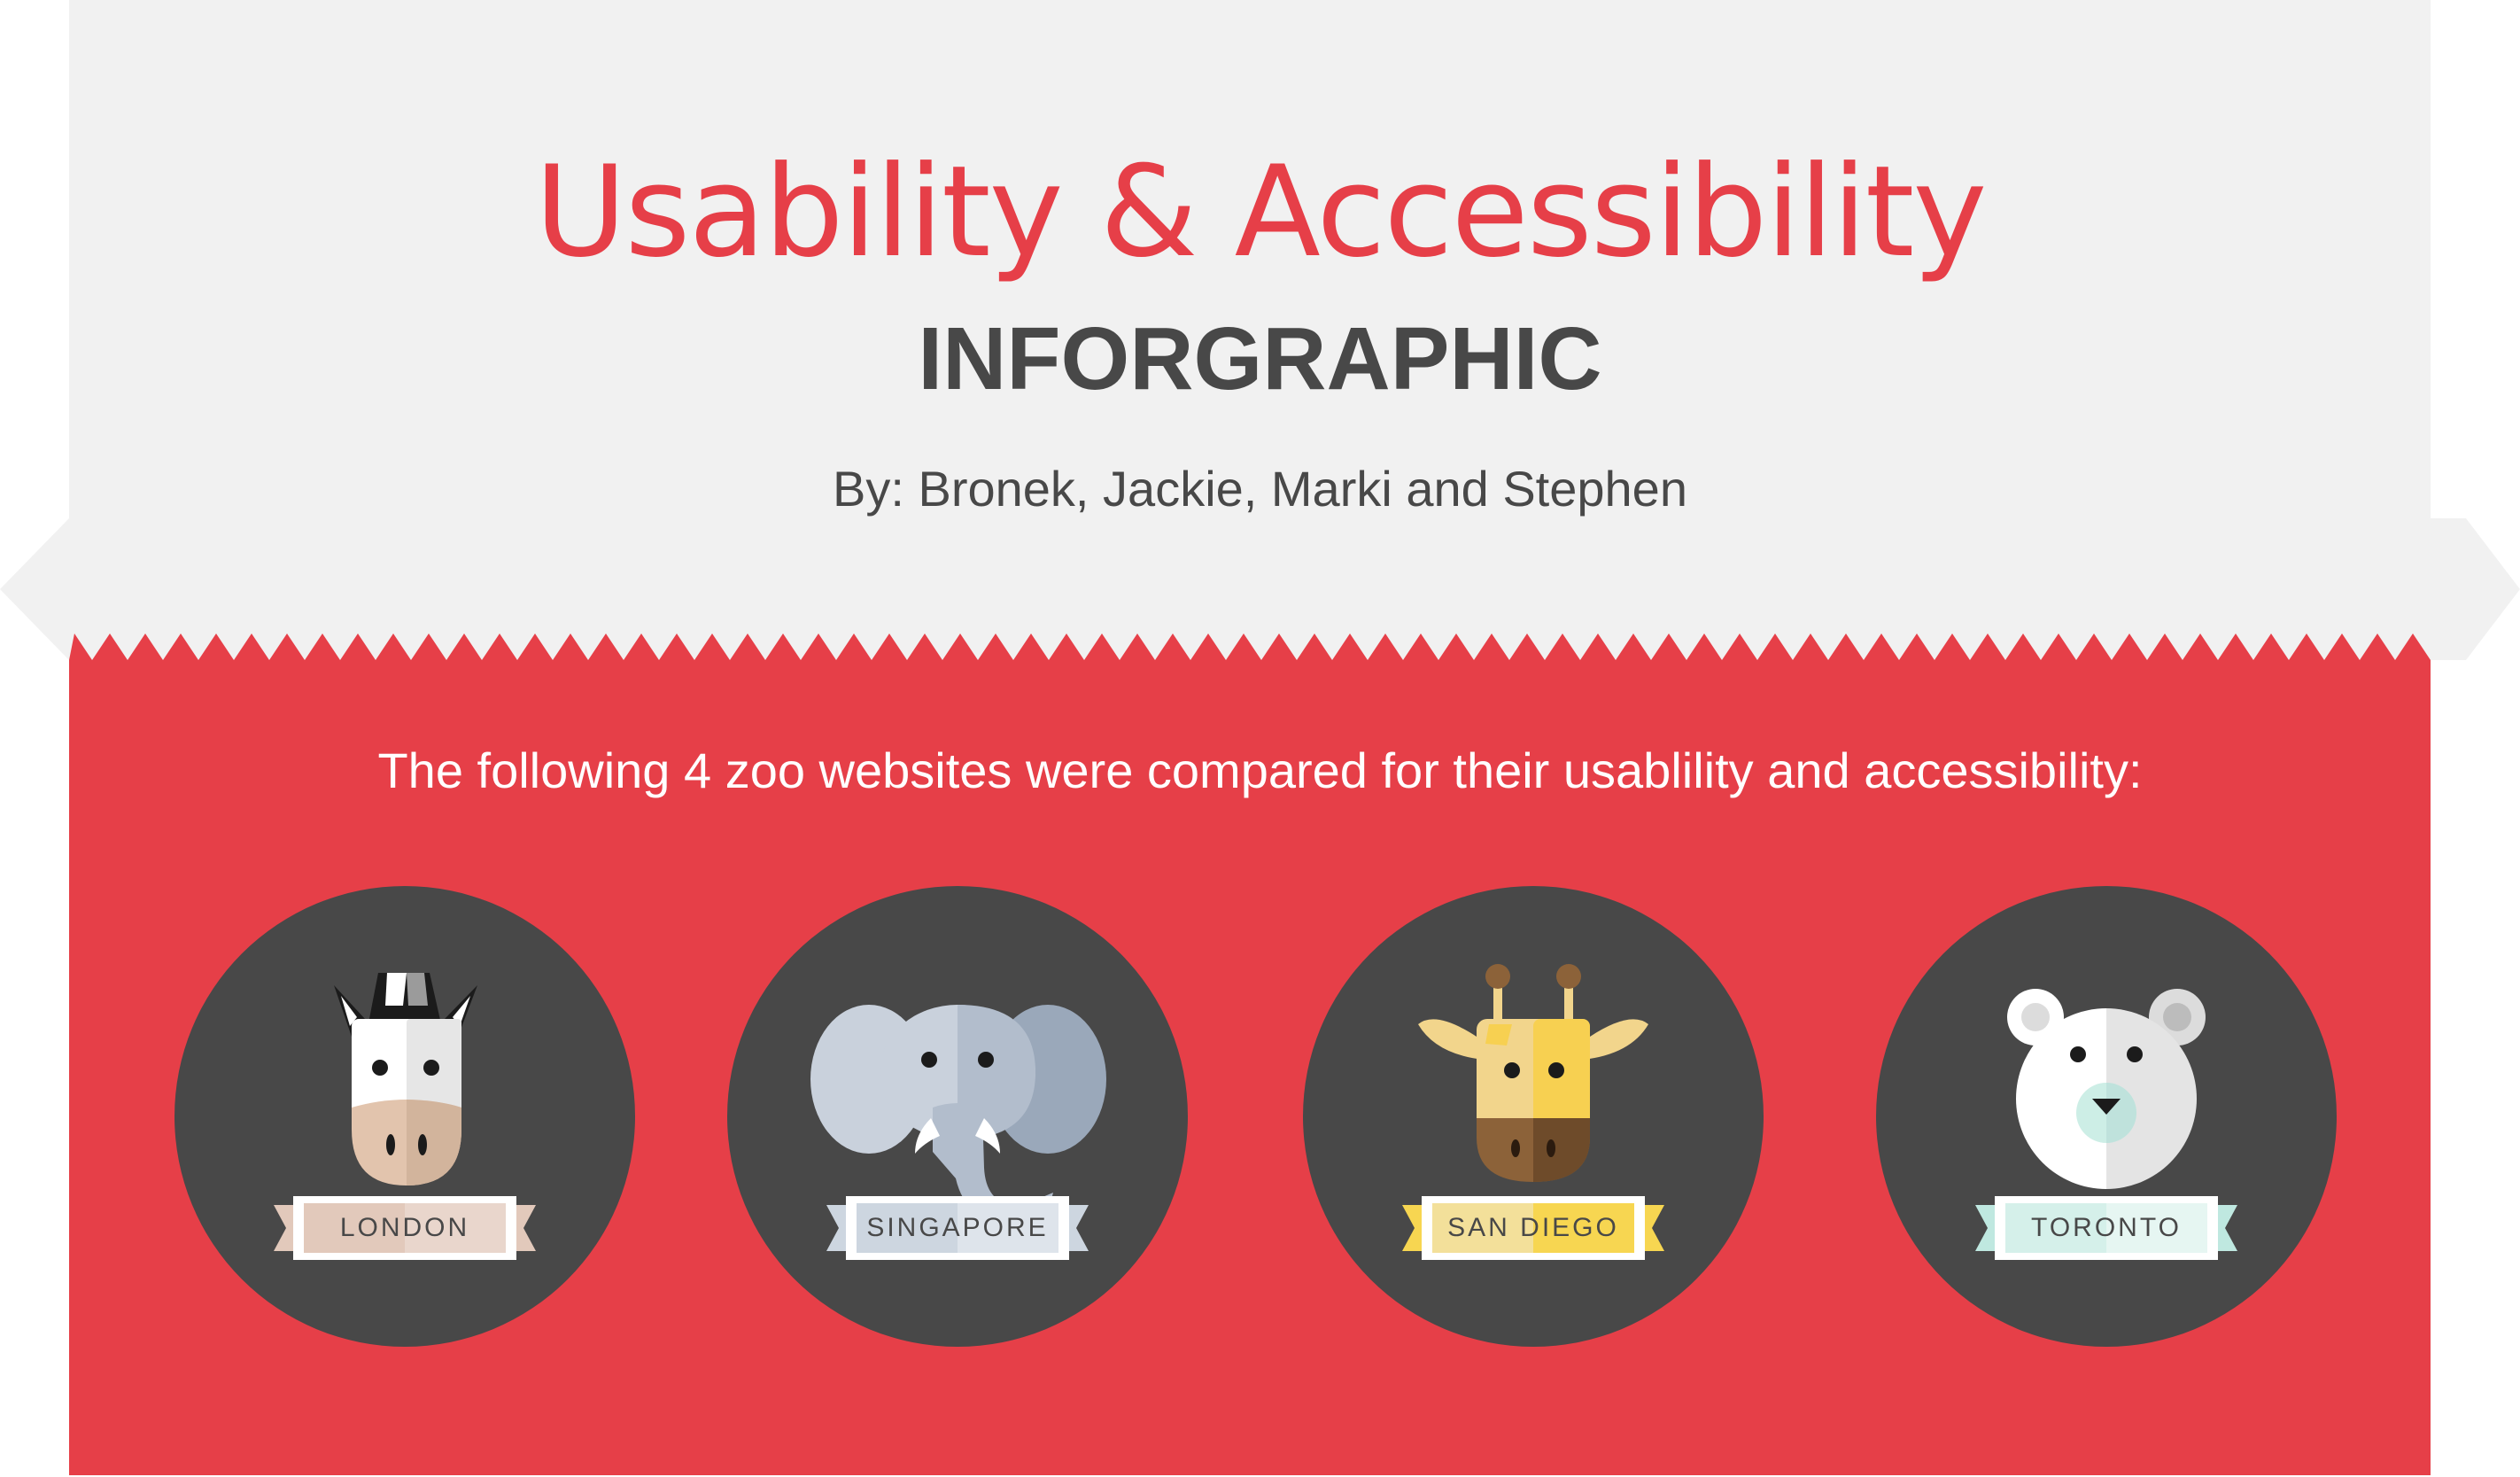 This screenshot has width=2520, height=1477. I want to click on zoo-ribbon: LONDON, so click(405, 1228).